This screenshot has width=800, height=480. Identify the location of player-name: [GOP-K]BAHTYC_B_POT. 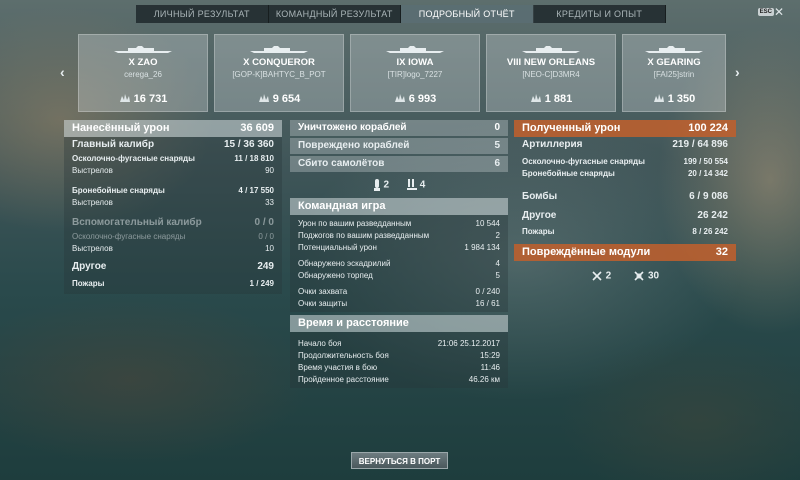
(279, 74).